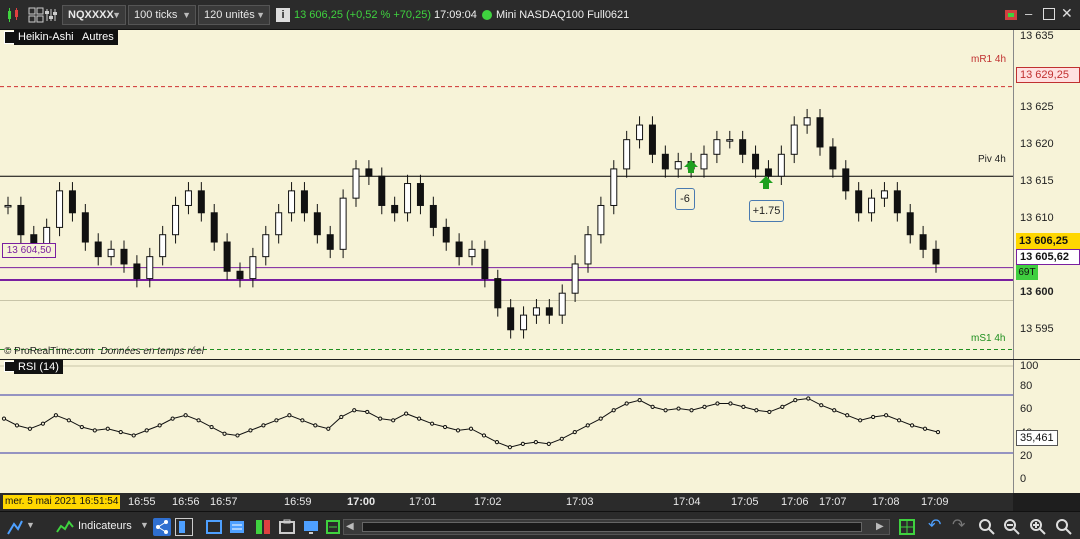 This screenshot has height=539, width=1080. What do you see at coordinates (214, 527) in the screenshot?
I see `window-icon` at bounding box center [214, 527].